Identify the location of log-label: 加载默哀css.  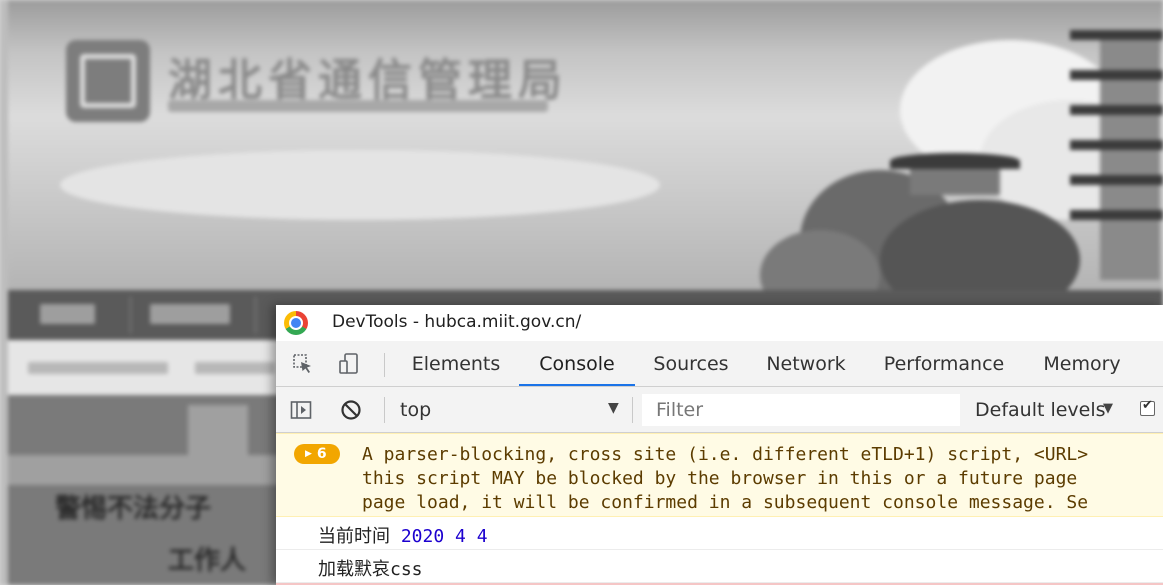
(370, 569).